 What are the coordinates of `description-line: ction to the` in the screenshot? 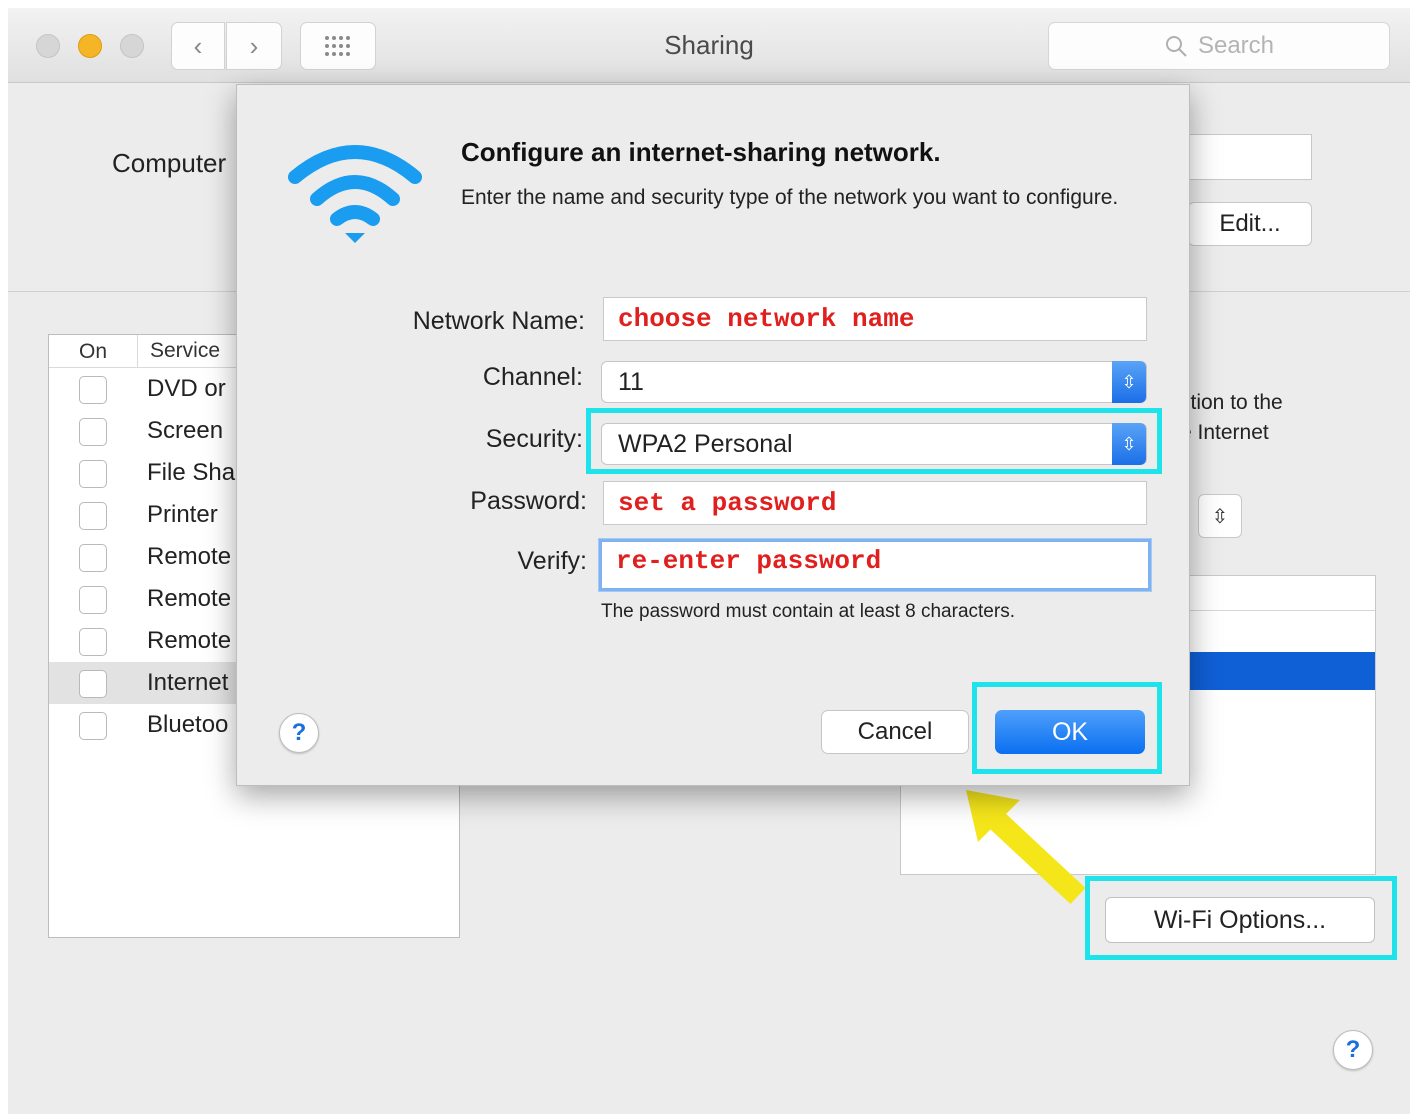 It's located at (1231, 402).